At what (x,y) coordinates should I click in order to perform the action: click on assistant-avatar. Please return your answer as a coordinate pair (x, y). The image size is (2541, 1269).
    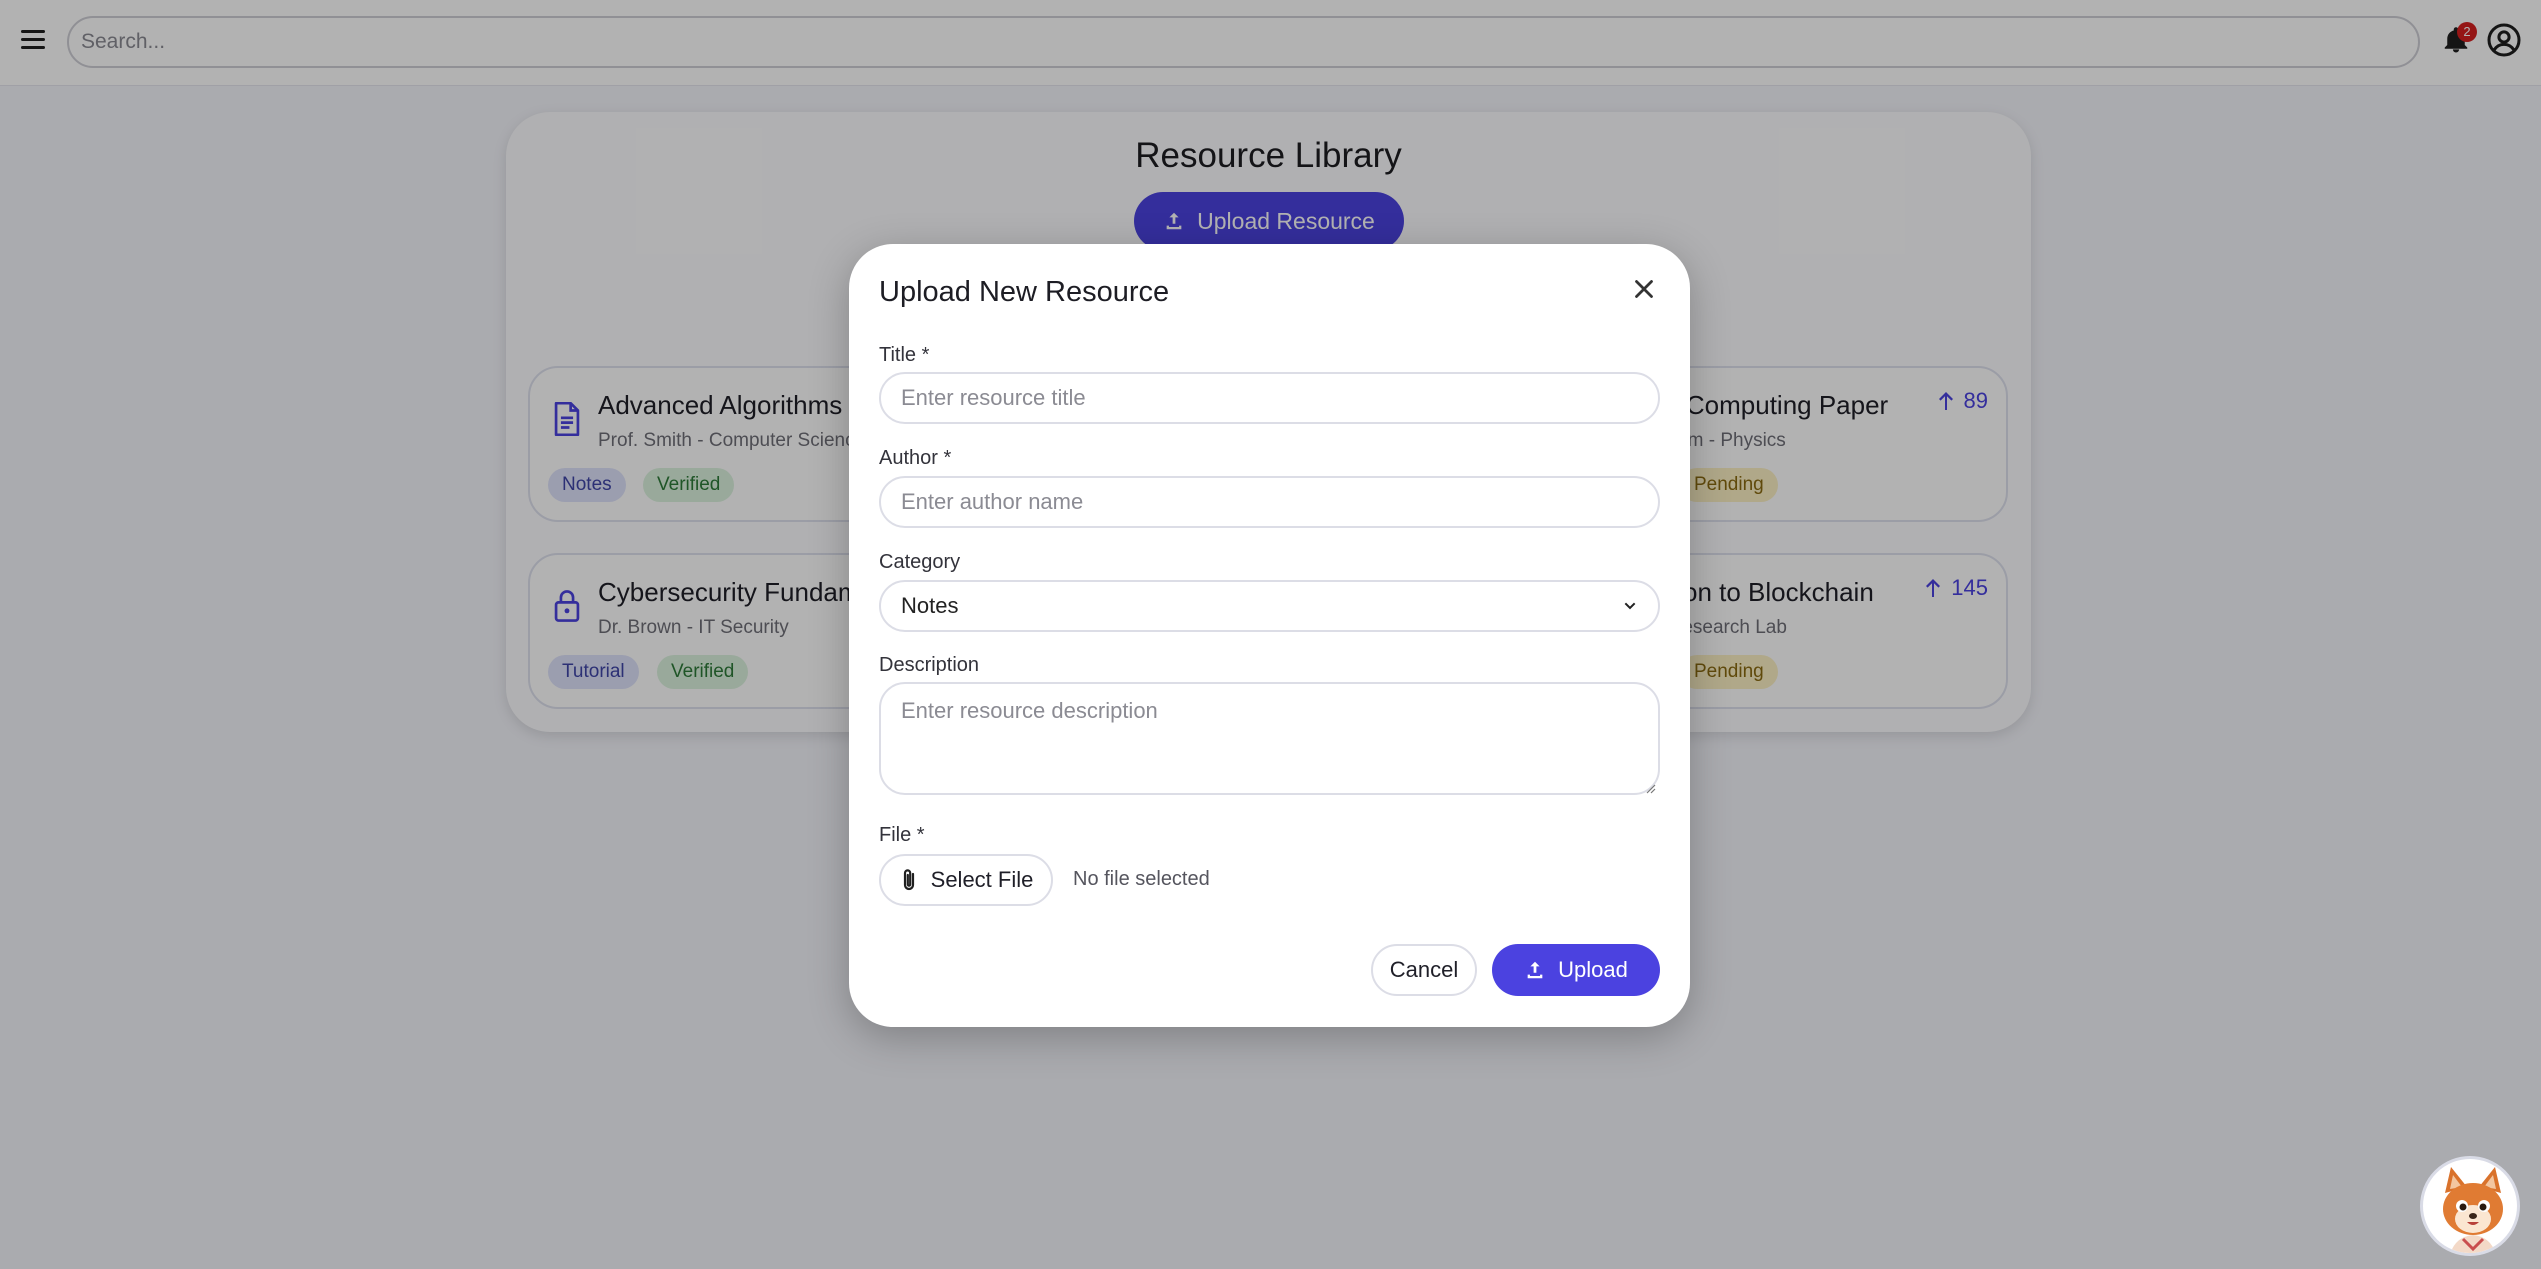
    Looking at the image, I should click on (2470, 1206).